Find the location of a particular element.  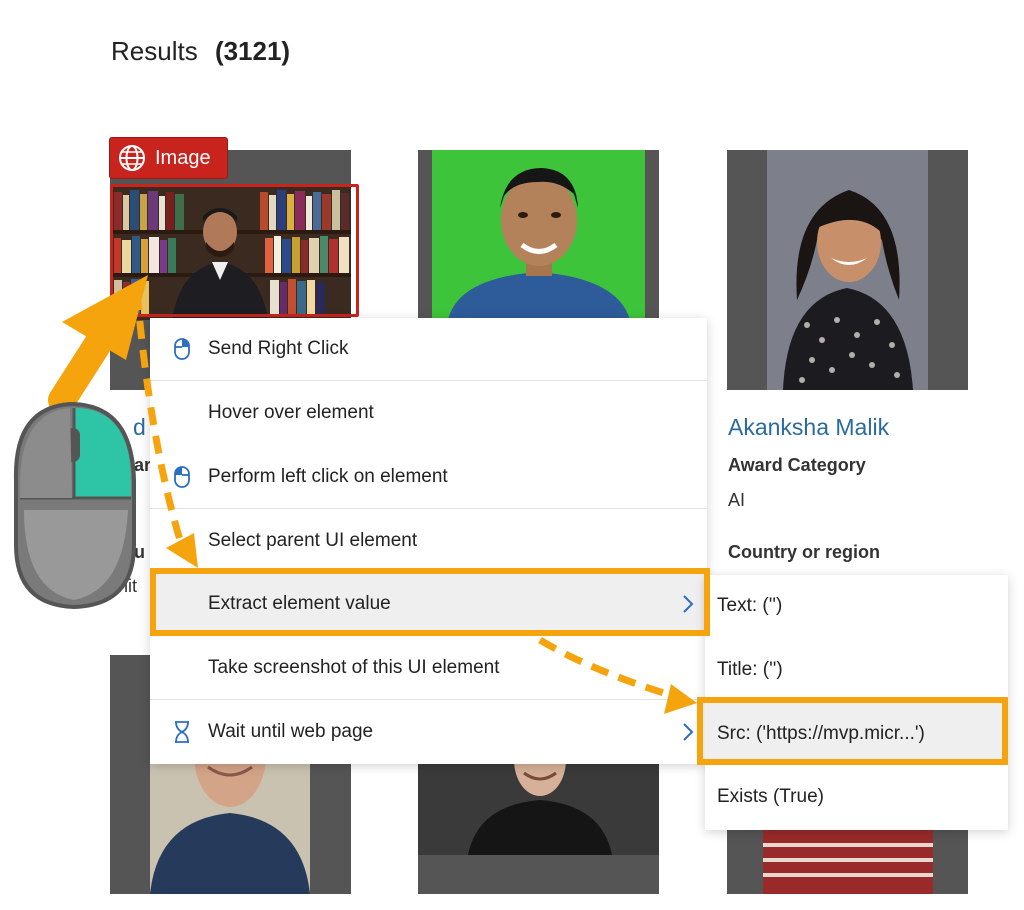

menu-item-label: Take screenshot of this UI element is located at coordinates (354, 667).